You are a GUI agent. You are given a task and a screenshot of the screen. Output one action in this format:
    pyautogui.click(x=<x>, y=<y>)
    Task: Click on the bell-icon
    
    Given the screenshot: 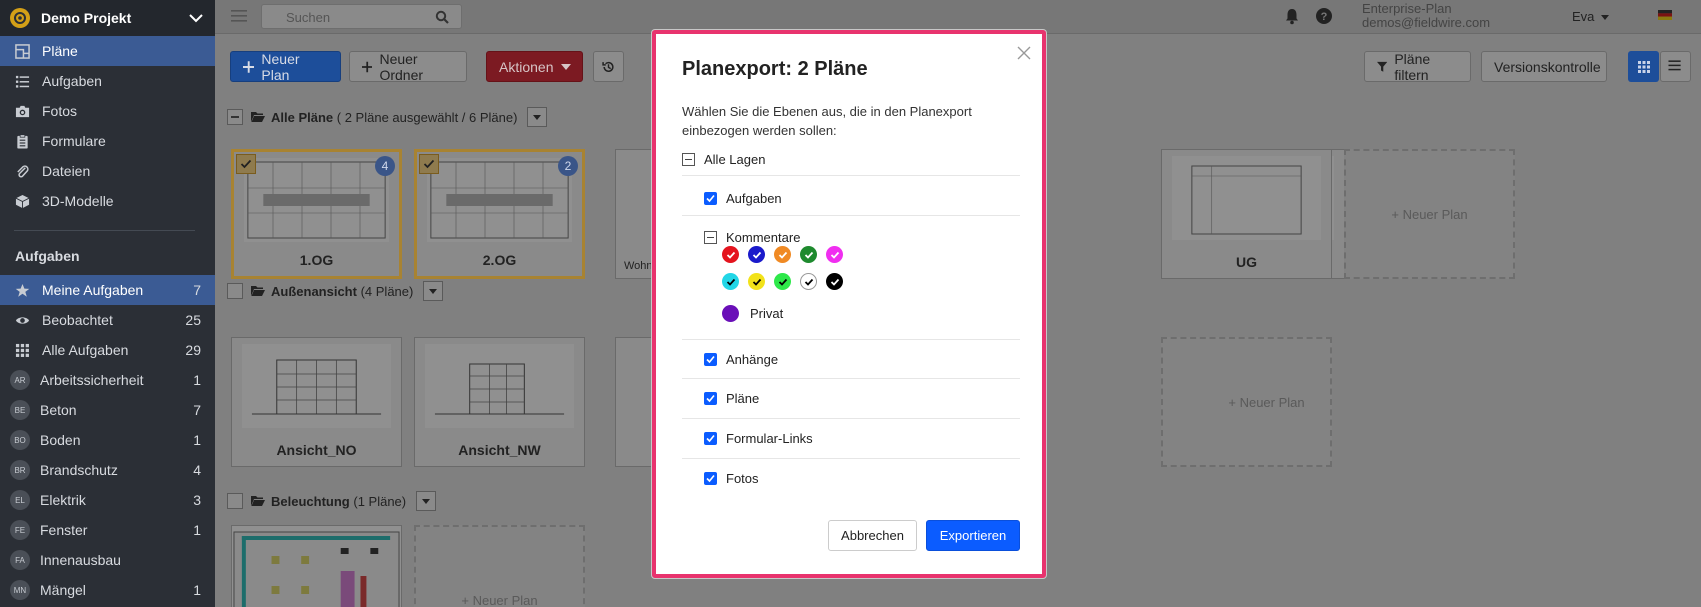 What is the action you would take?
    pyautogui.click(x=1292, y=16)
    